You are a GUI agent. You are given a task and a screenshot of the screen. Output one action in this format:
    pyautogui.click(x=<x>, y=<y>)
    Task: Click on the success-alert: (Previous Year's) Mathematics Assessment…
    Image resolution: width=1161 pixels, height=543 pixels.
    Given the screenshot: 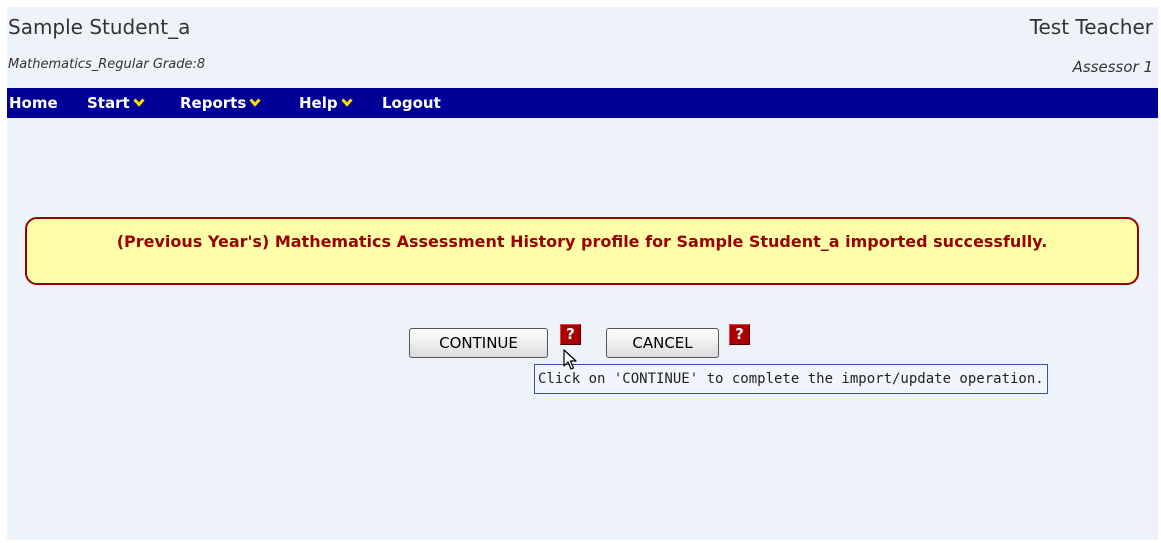 What is the action you would take?
    pyautogui.click(x=582, y=251)
    